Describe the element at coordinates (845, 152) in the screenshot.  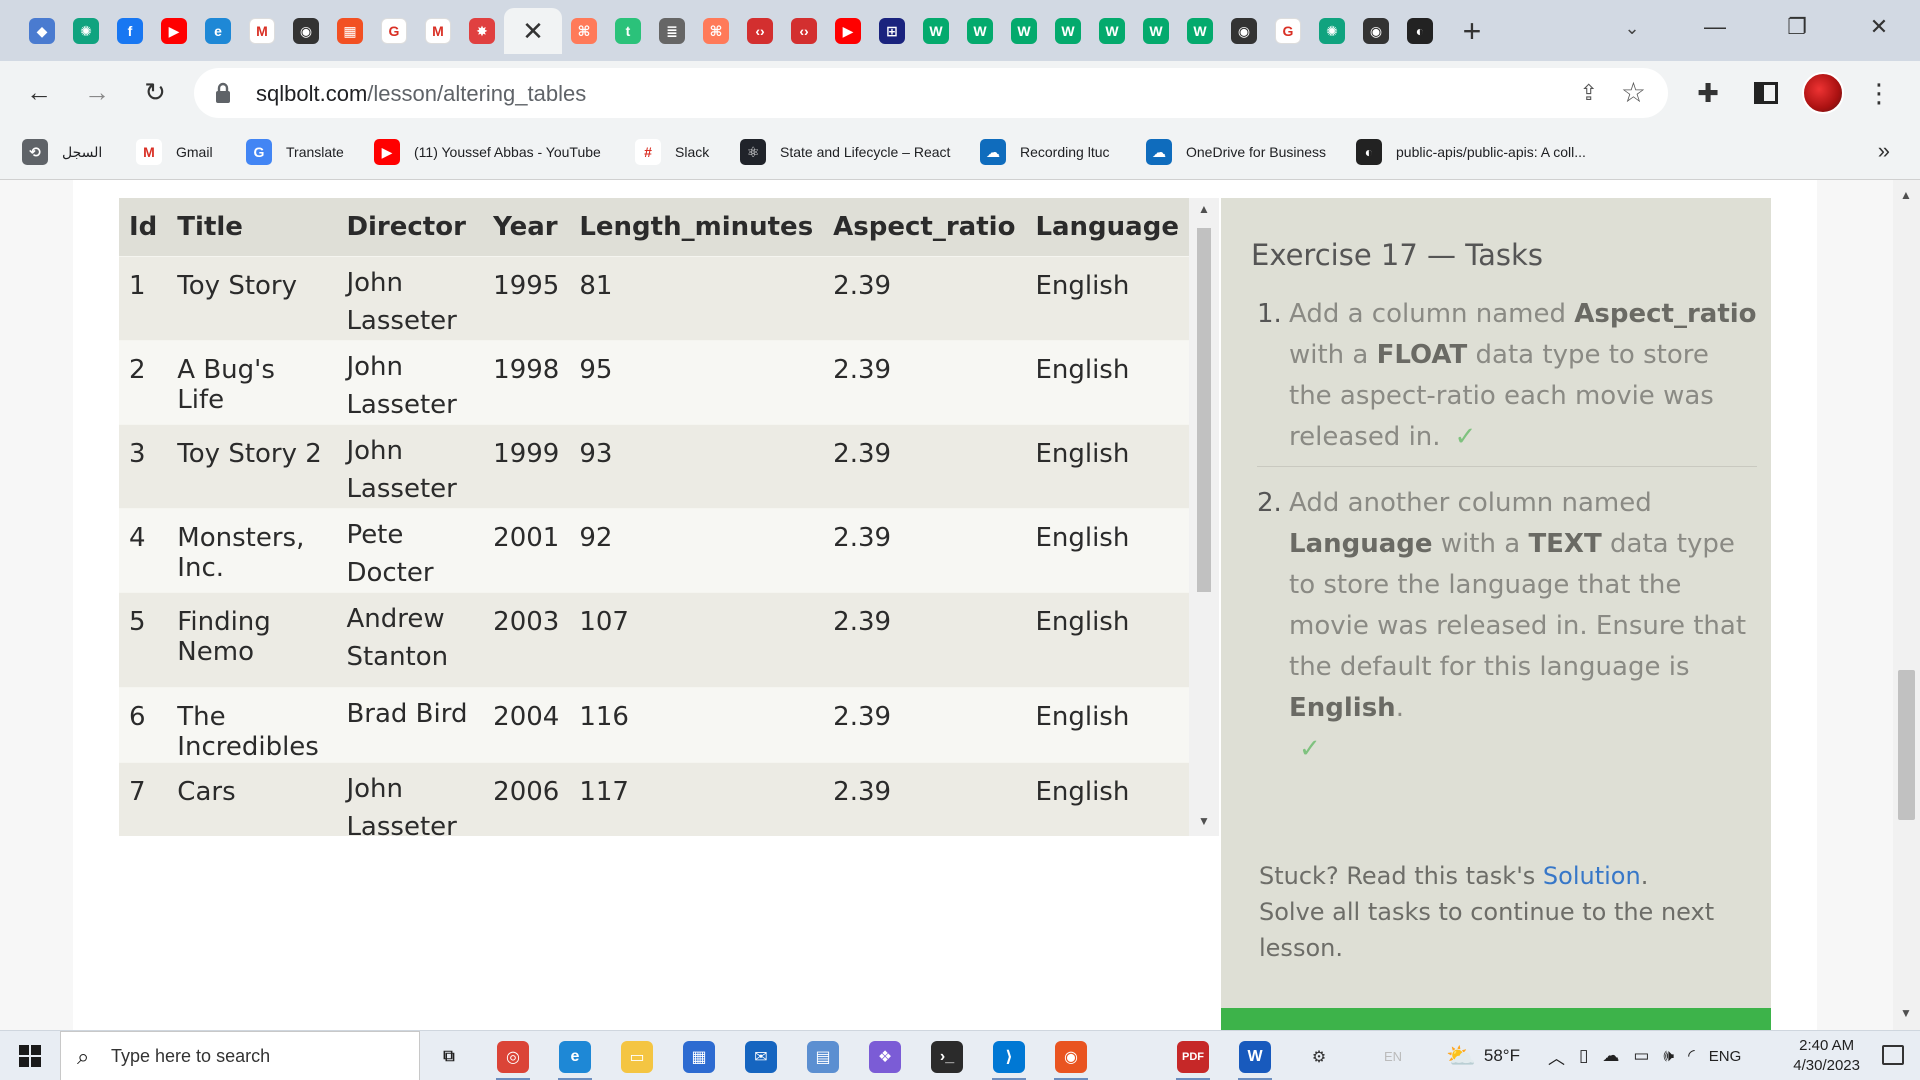
I see `bookmark-item: ⚛ State and Lifecycle – React` at that location.